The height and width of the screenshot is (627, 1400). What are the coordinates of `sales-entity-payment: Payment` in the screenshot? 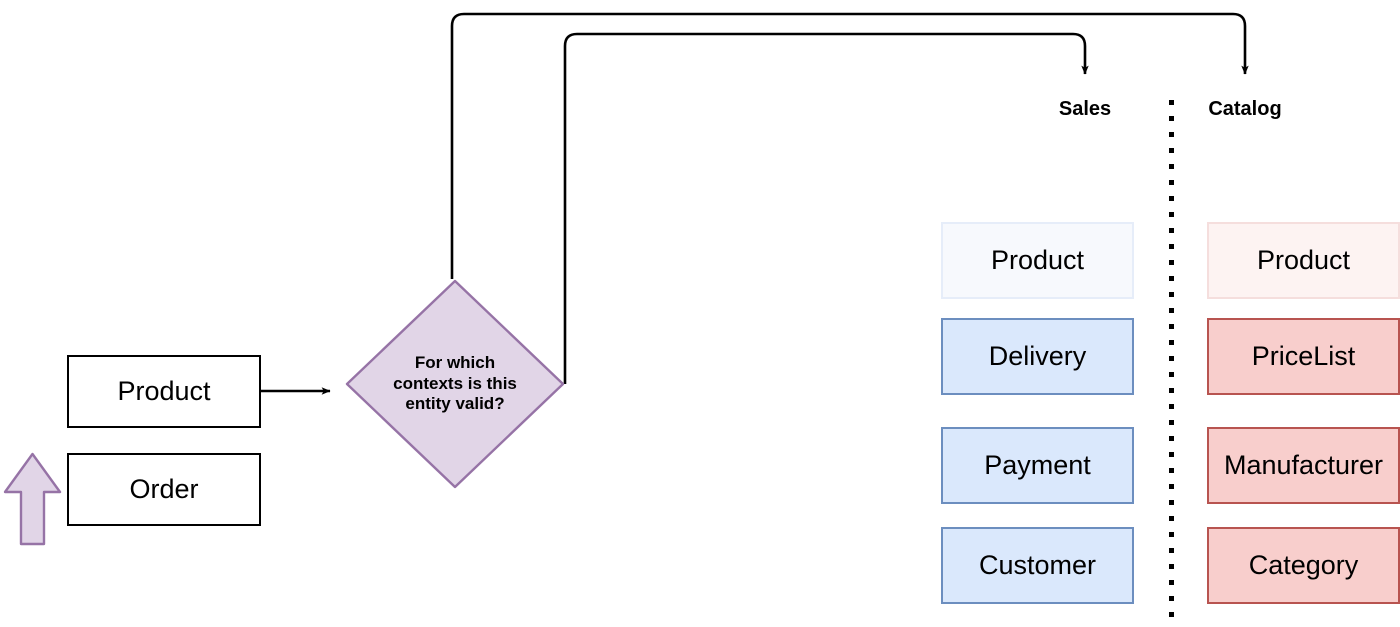 It's located at (1037, 465).